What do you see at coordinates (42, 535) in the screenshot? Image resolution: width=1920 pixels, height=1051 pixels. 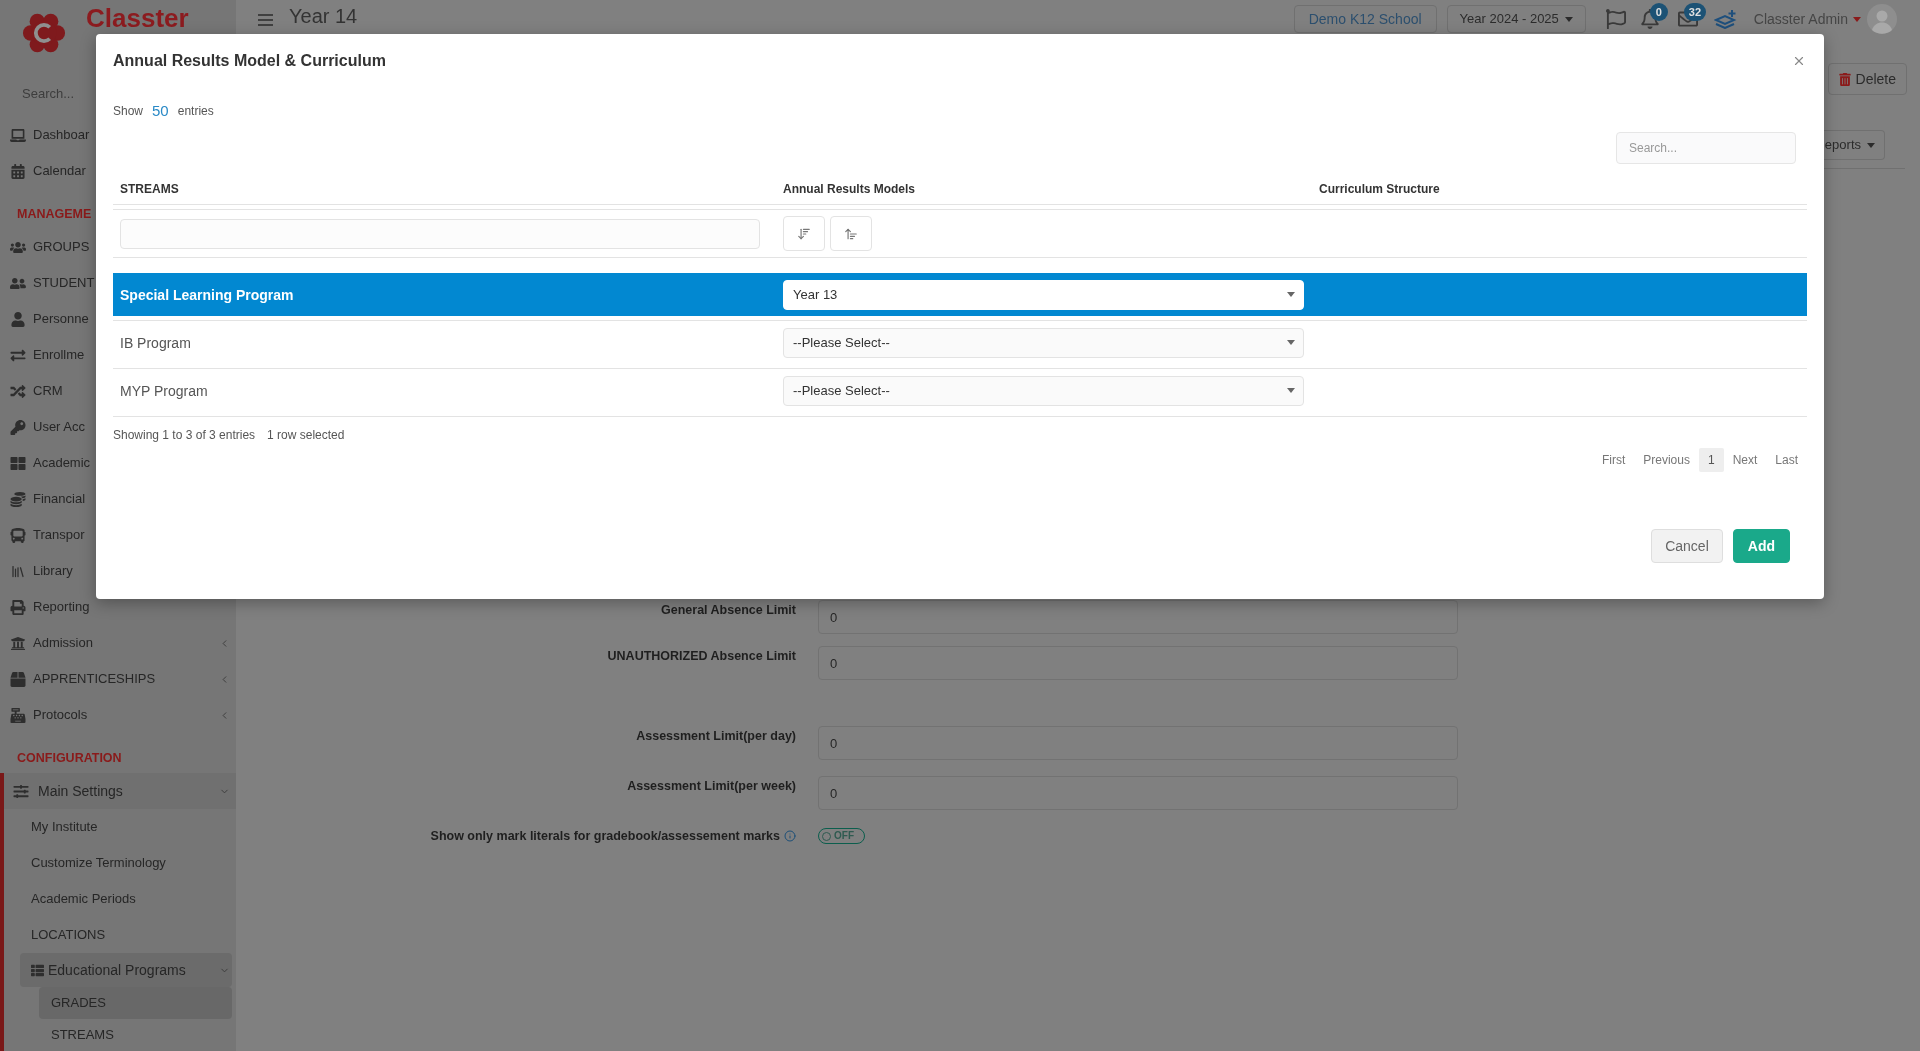 I see `sidebar-item: Transpor` at bounding box center [42, 535].